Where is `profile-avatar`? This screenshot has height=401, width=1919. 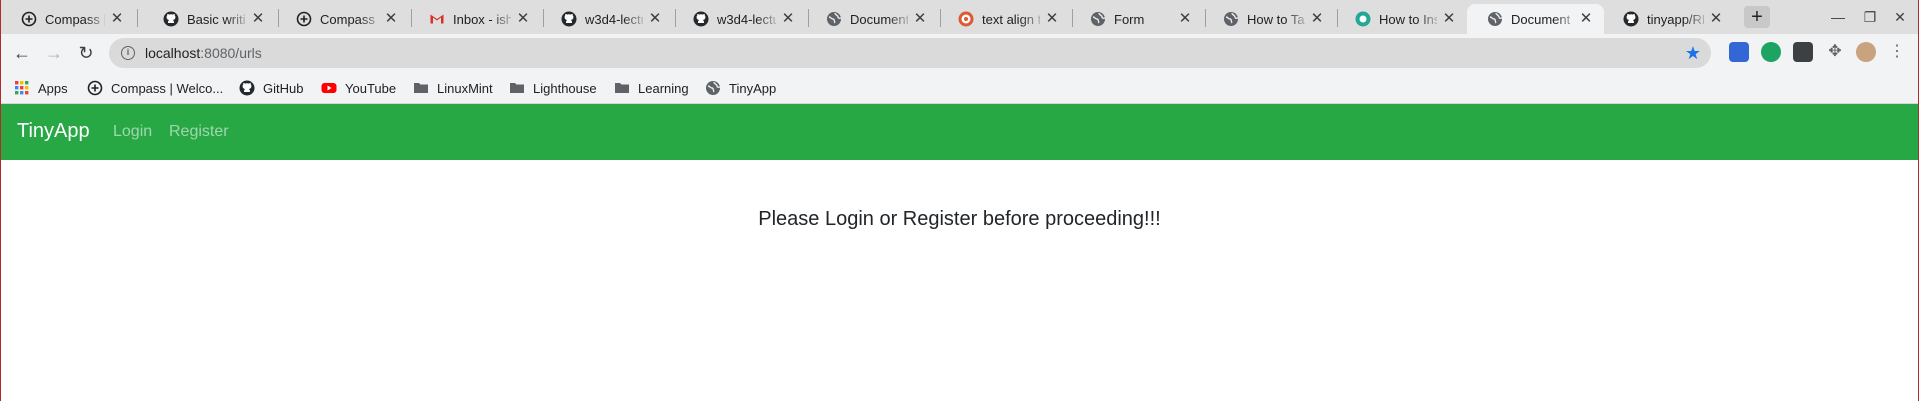
profile-avatar is located at coordinates (1866, 52).